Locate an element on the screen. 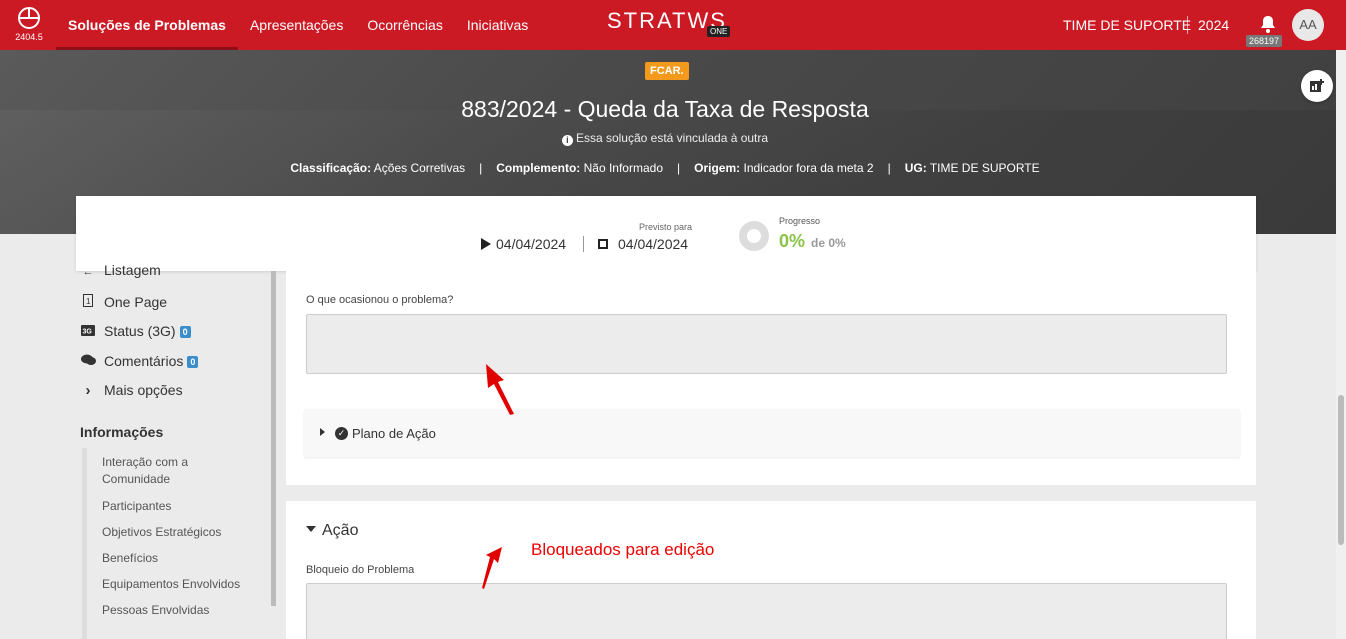 The image size is (1346, 639). logo-icon is located at coordinates (29, 18).